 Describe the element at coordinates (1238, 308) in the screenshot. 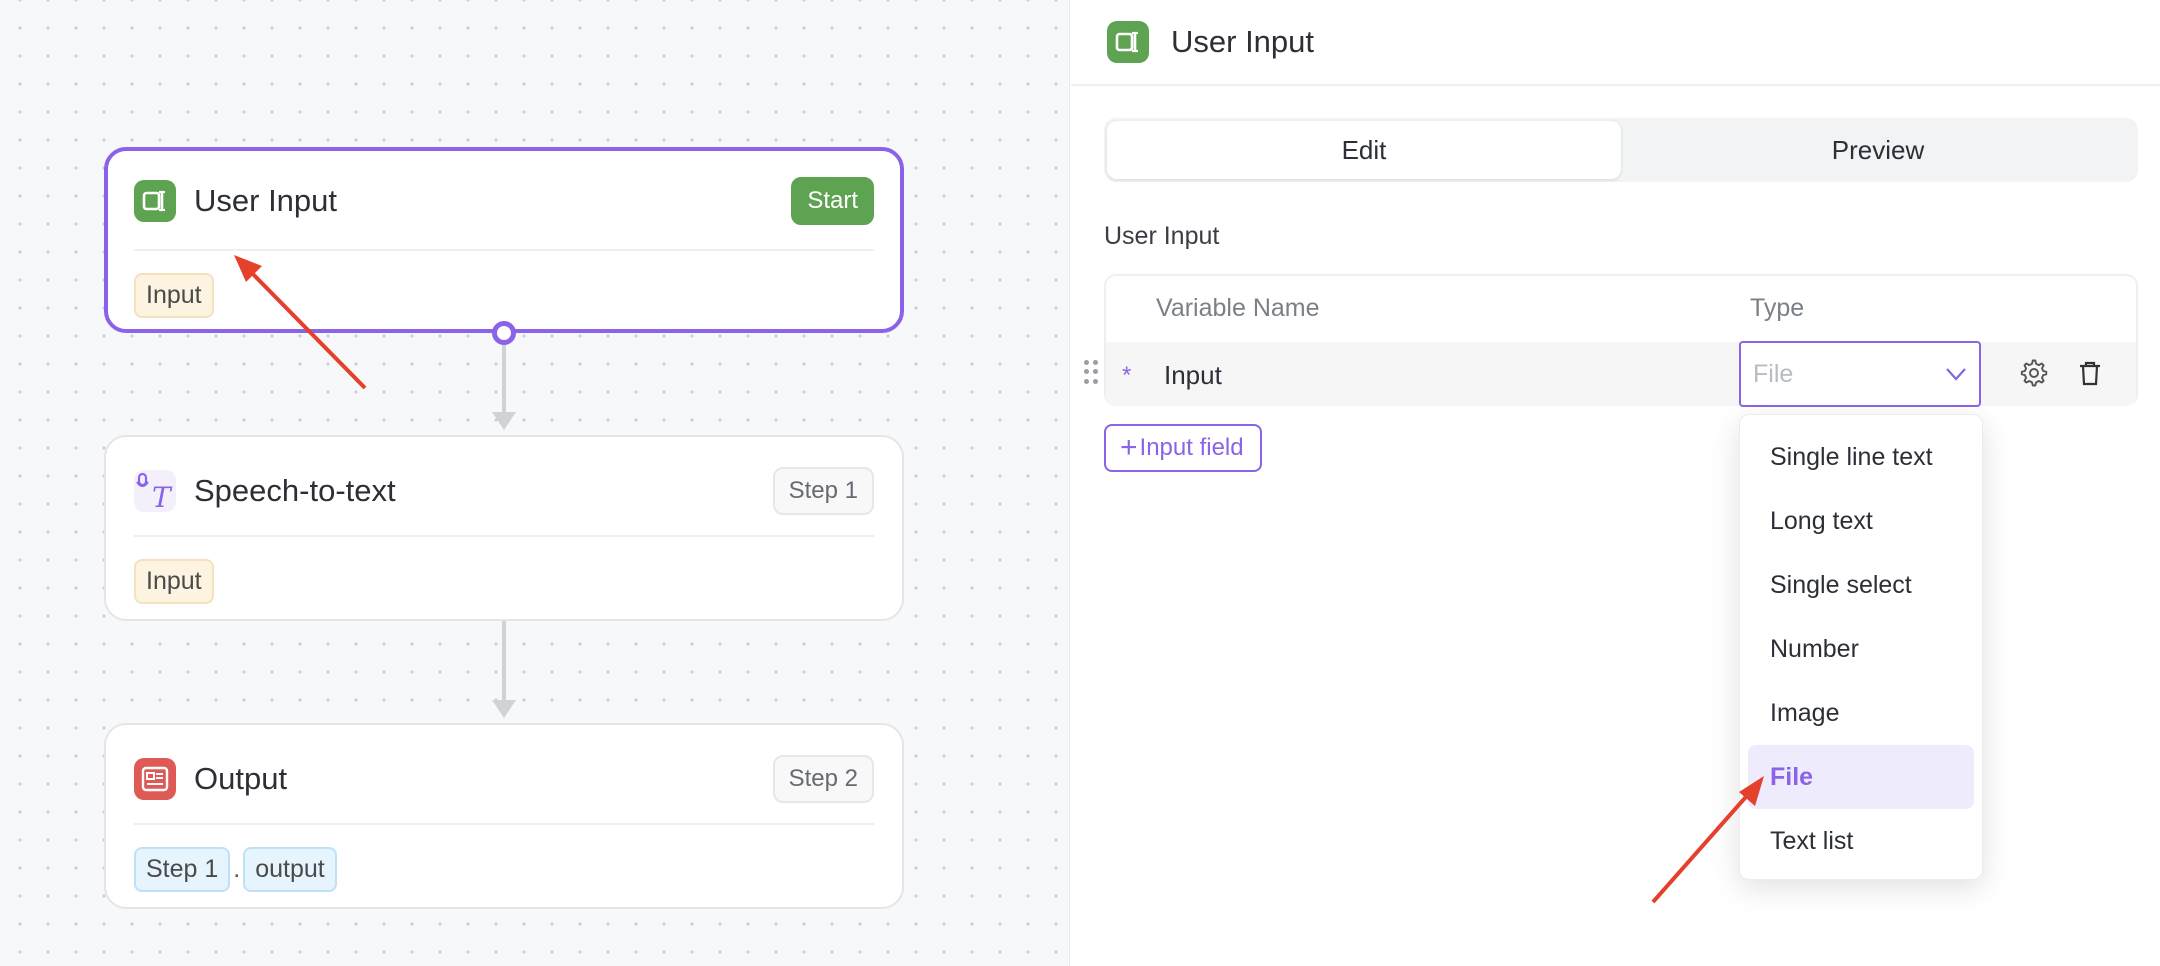

I see `column-header-variable-name: Variable Name` at that location.